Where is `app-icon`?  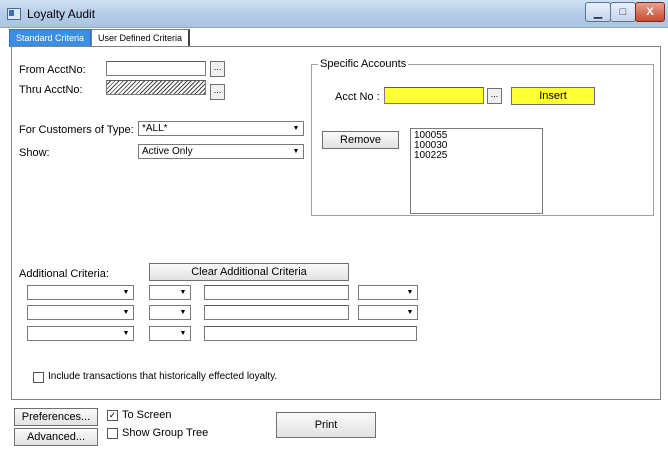 app-icon is located at coordinates (14, 14).